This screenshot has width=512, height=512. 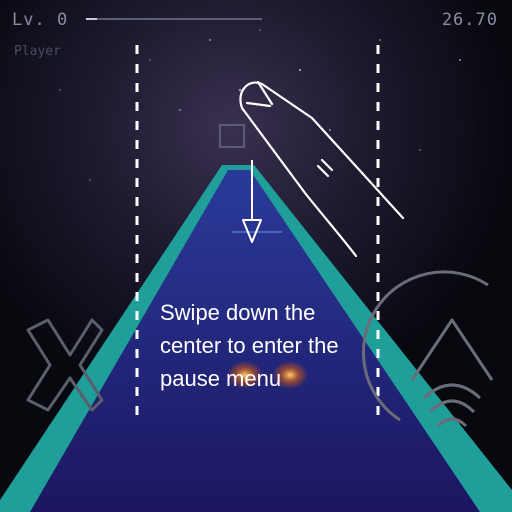 I want to click on level-progress-fill, so click(x=91, y=19).